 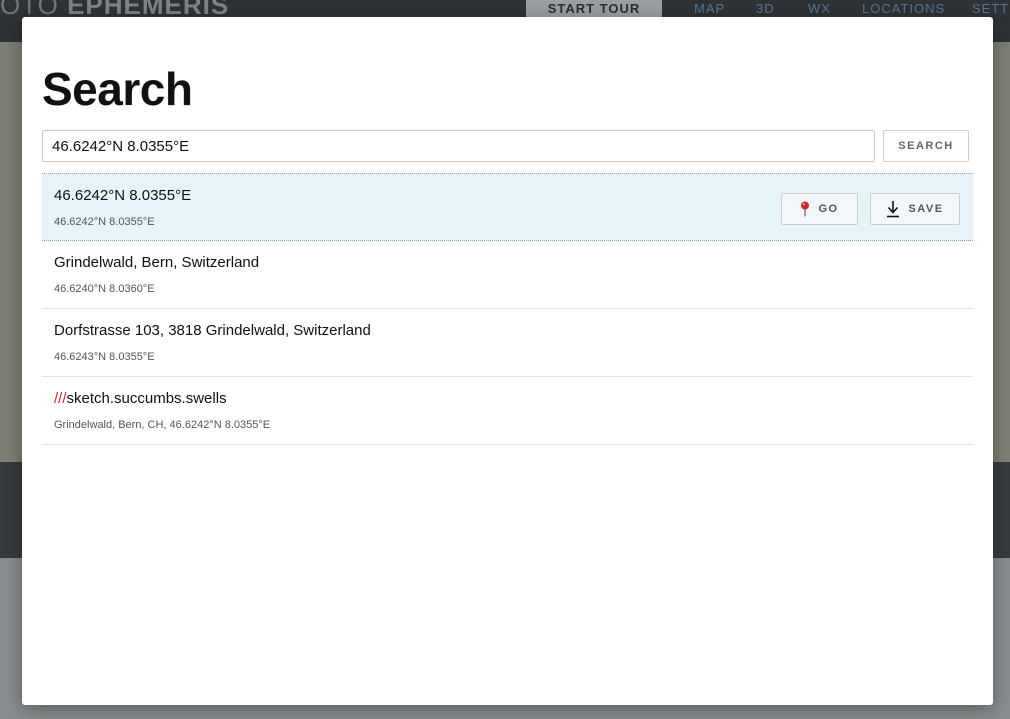 What do you see at coordinates (123, 195) in the screenshot?
I see `result-title: 46.6242°N 8.0355°E` at bounding box center [123, 195].